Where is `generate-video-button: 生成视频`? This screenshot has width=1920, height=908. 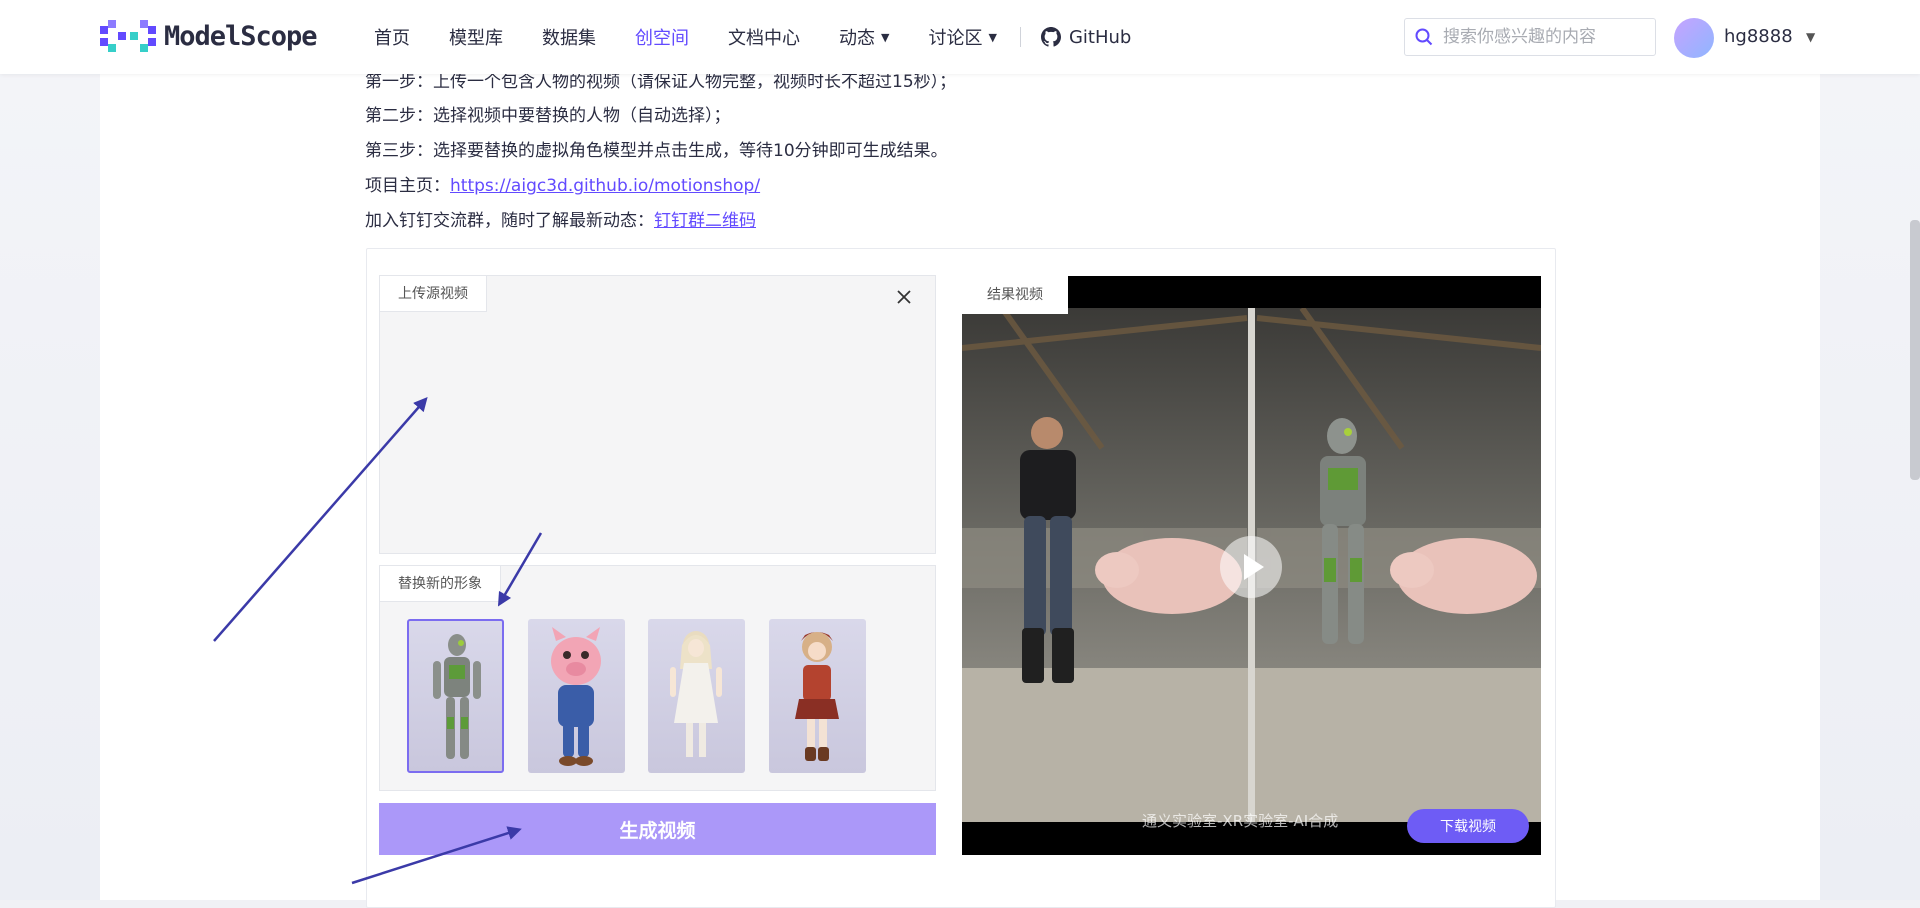 generate-video-button: 生成视频 is located at coordinates (657, 829).